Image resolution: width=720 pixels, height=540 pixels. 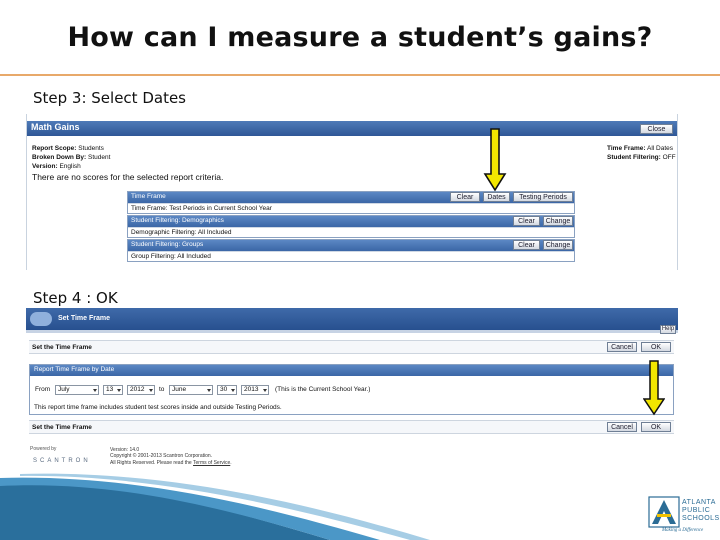 What do you see at coordinates (41, 319) in the screenshot?
I see `app-logo-icon` at bounding box center [41, 319].